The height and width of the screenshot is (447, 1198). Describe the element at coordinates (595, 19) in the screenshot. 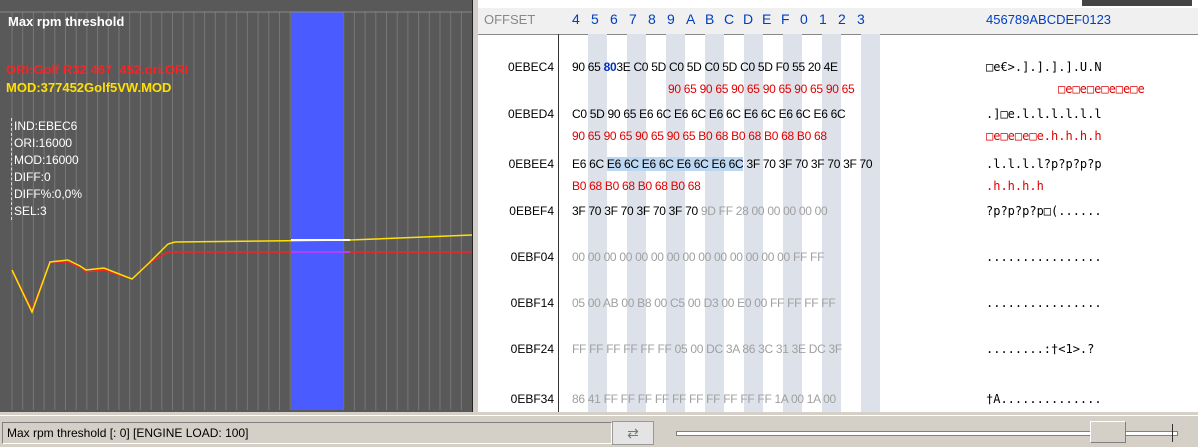

I see `column-header: 5` at that location.